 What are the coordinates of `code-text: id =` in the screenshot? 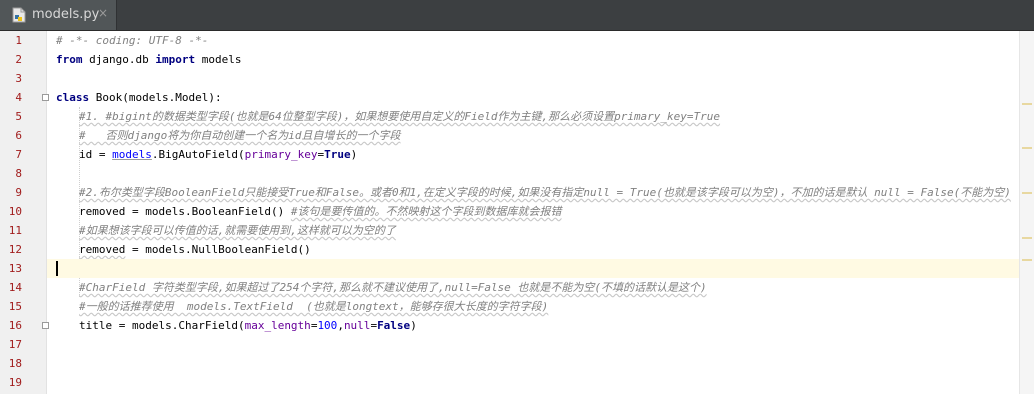 It's located at (96, 154).